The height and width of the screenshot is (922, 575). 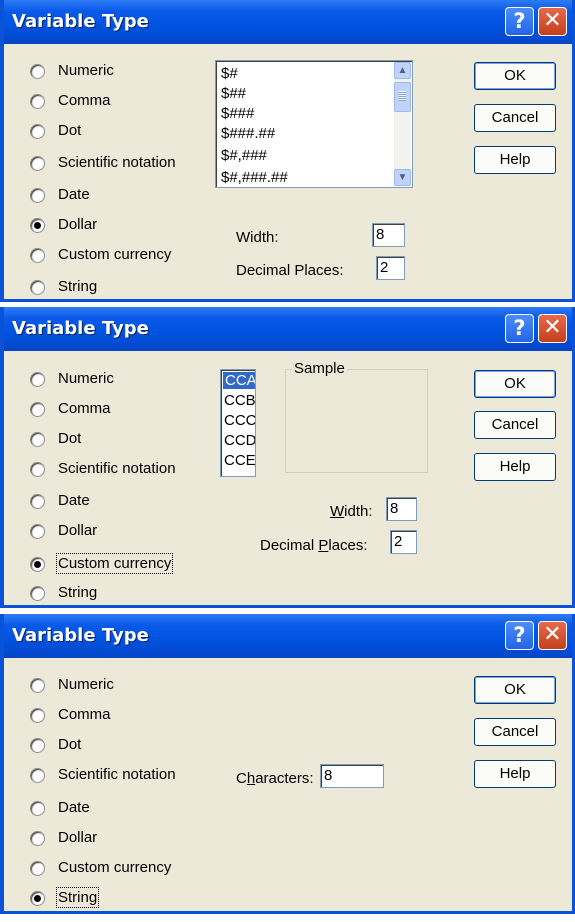 What do you see at coordinates (402, 70) in the screenshot?
I see `scroll-up-arrow-icon: ▲` at bounding box center [402, 70].